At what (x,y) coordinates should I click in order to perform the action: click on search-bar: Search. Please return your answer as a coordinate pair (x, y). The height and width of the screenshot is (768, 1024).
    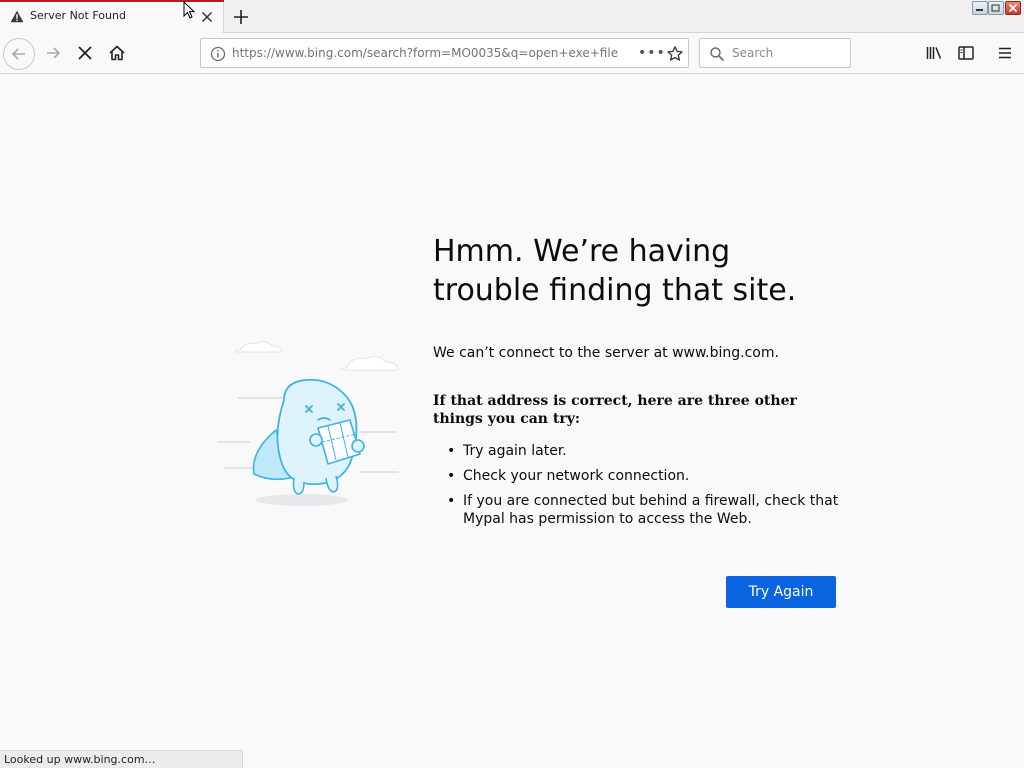
    Looking at the image, I should click on (775, 53).